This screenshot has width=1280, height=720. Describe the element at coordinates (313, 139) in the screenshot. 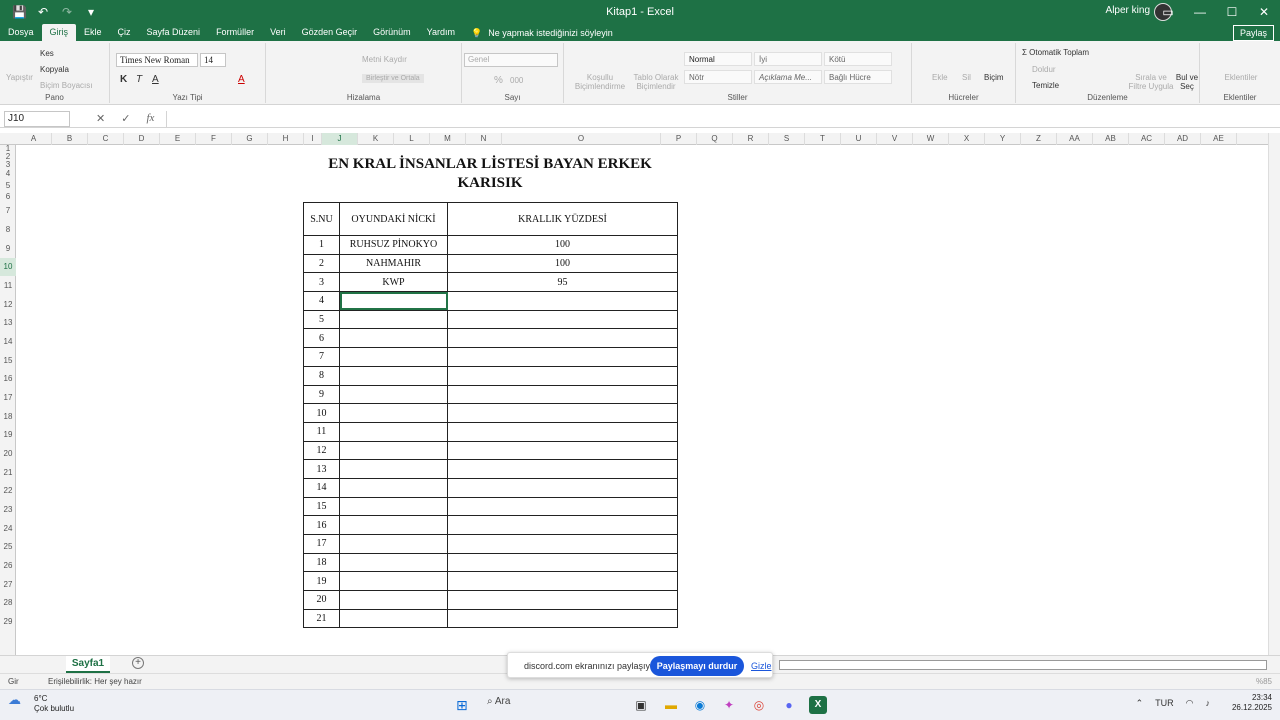

I see `column-header-i: I` at that location.